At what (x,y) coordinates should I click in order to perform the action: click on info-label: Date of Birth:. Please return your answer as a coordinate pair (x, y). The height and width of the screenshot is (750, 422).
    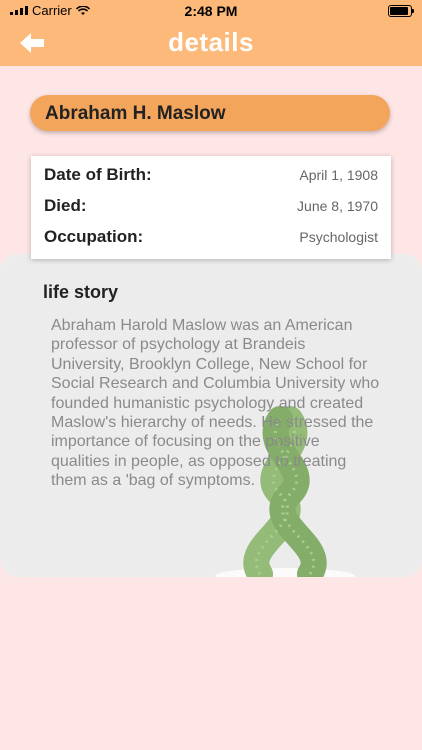
    Looking at the image, I should click on (98, 174).